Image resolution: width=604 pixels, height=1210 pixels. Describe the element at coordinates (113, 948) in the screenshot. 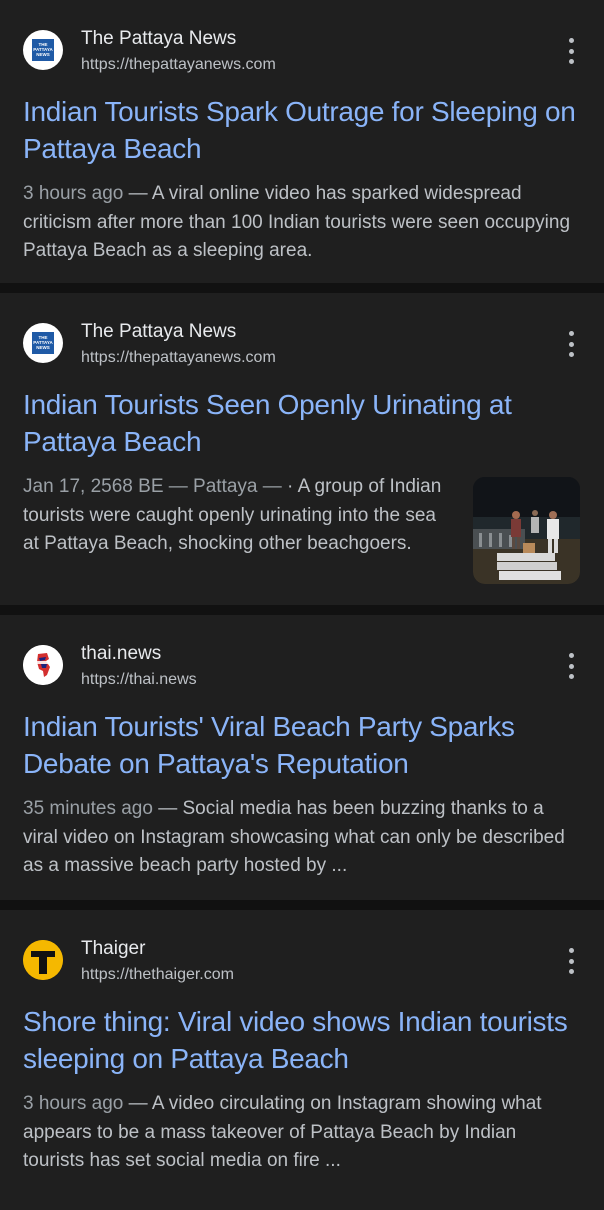

I see `source-name: Thaiger` at that location.